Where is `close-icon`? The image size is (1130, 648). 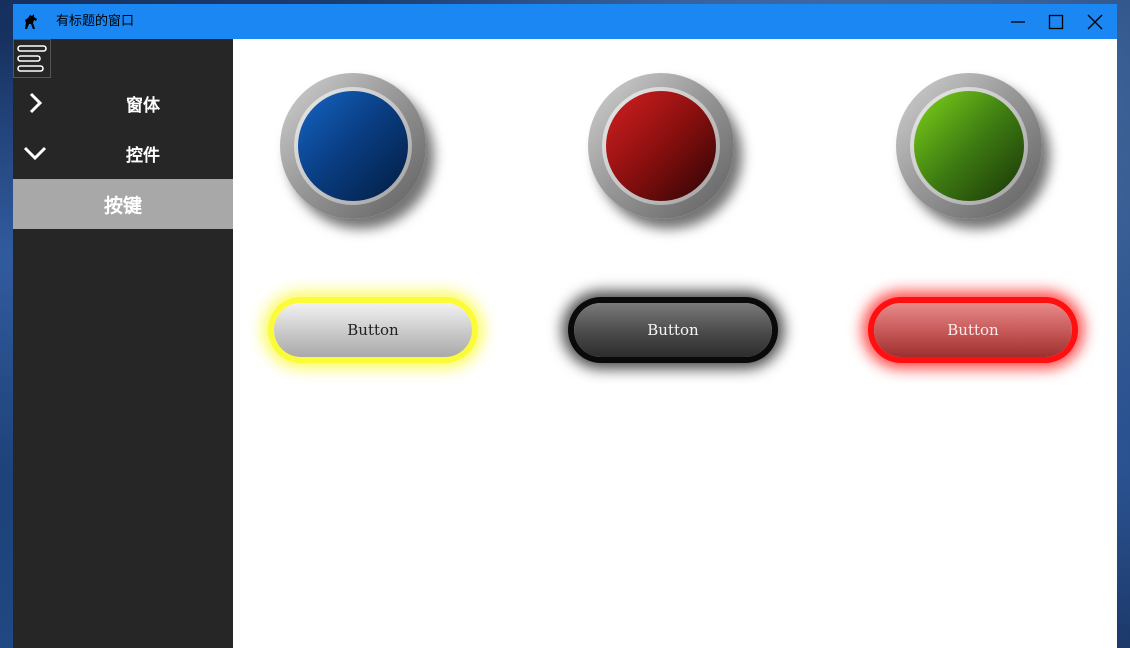
close-icon is located at coordinates (1095, 21).